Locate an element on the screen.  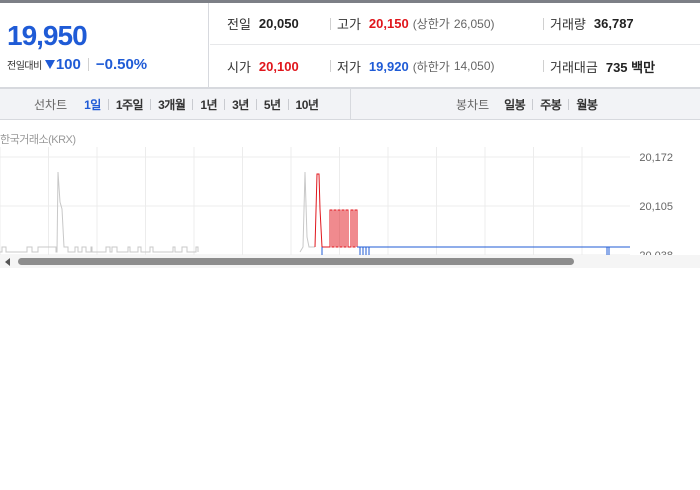
line-chart-tabs: 선차트 1일 1주일 3개월 1년 3년 5년 10년 is located at coordinates (175, 104).